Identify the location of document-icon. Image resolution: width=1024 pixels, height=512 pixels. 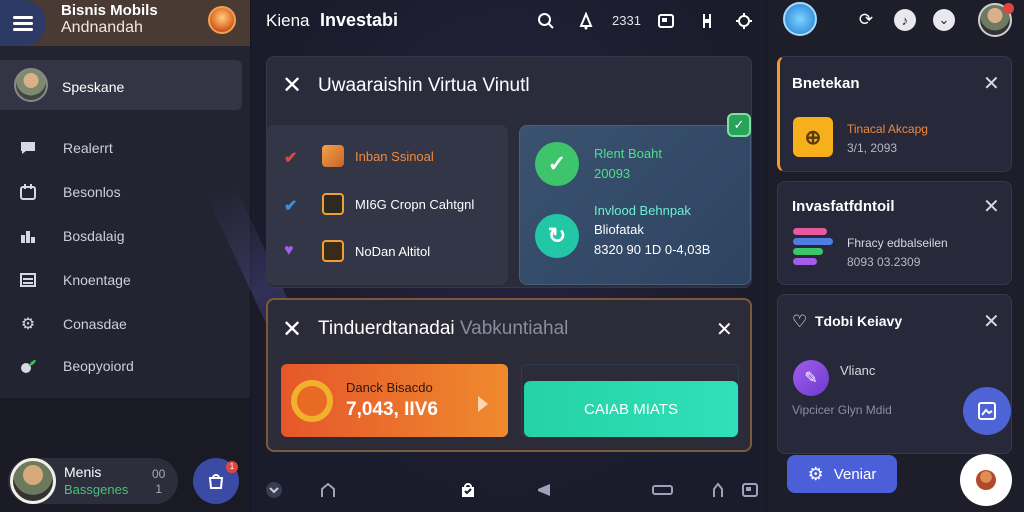
(333, 251).